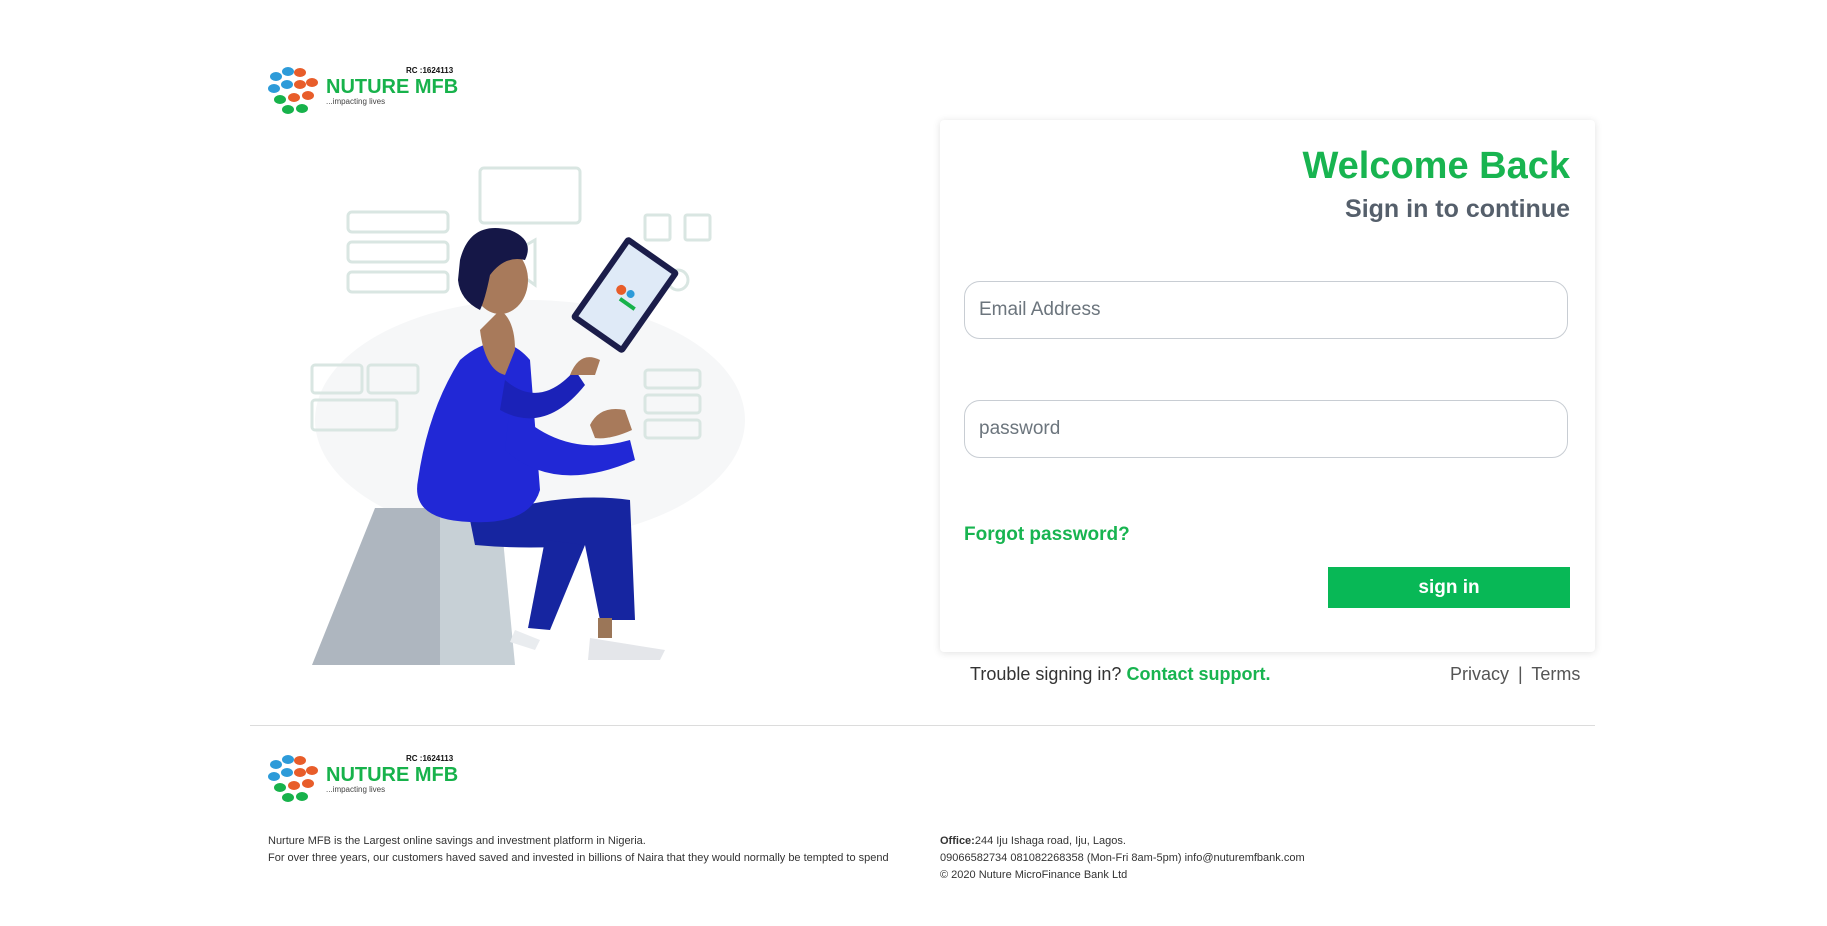 The width and height of the screenshot is (1827, 926). What do you see at coordinates (1266, 429) in the screenshot?
I see `password-input` at bounding box center [1266, 429].